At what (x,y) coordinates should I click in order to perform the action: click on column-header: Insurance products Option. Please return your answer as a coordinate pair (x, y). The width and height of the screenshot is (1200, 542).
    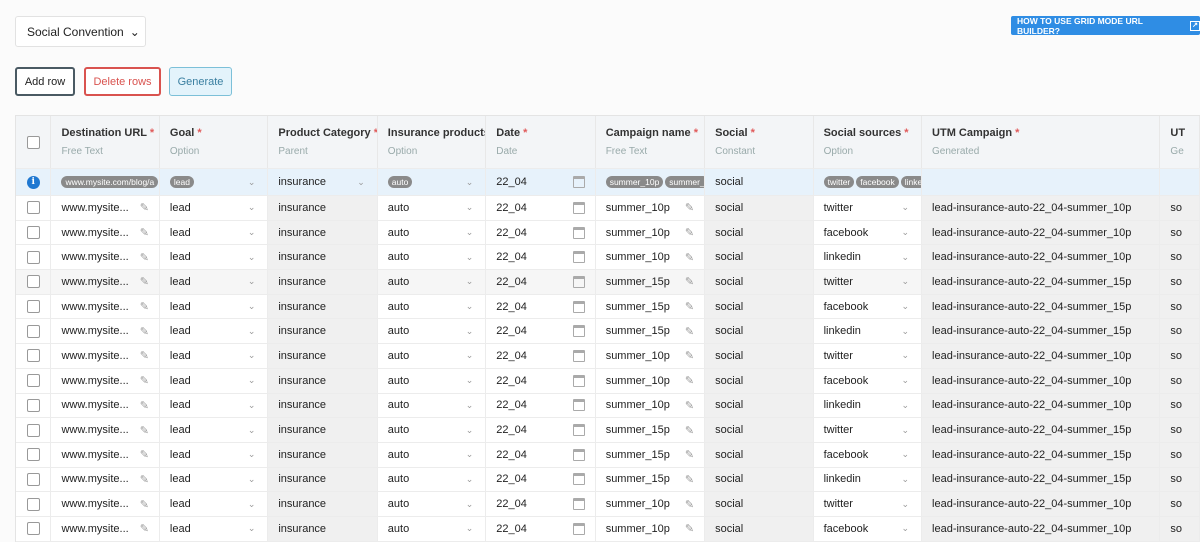
    Looking at the image, I should click on (432, 142).